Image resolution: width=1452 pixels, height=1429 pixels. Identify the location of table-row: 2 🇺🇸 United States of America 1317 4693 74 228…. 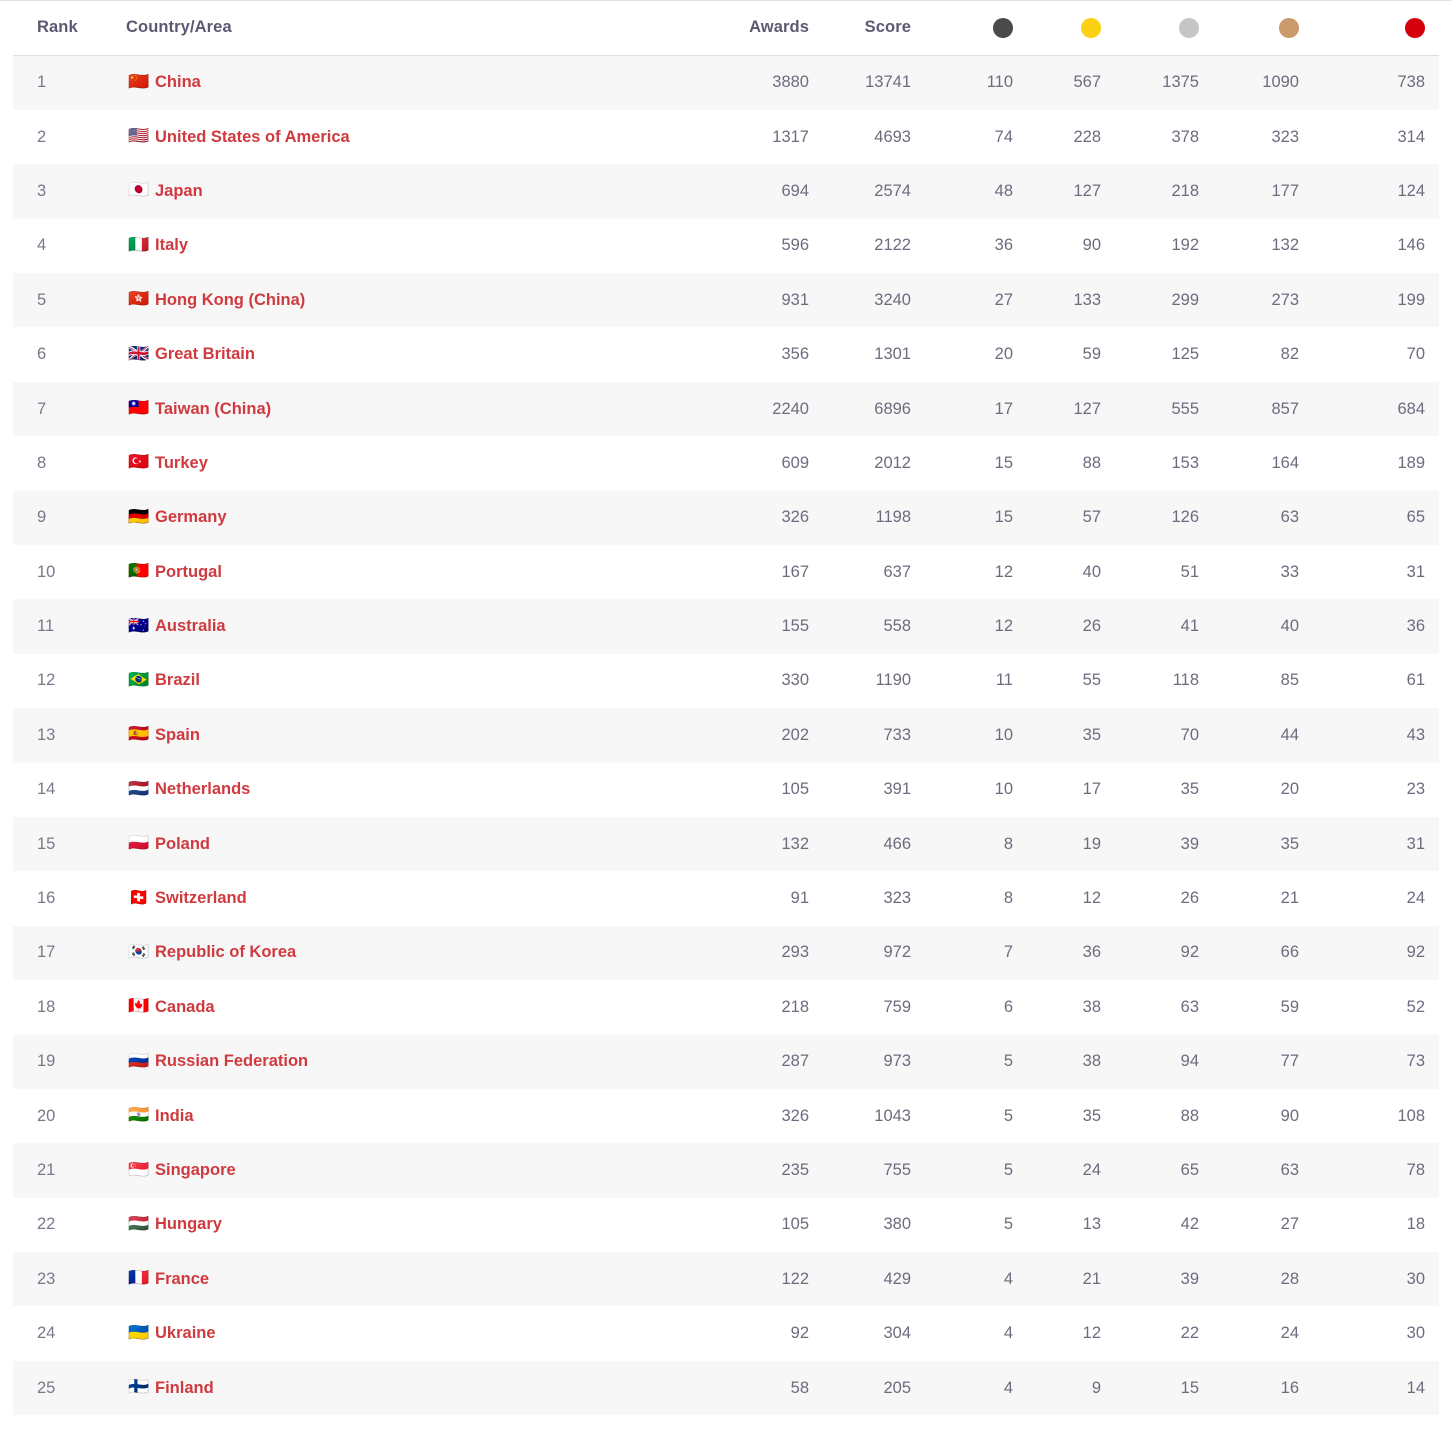
(726, 137).